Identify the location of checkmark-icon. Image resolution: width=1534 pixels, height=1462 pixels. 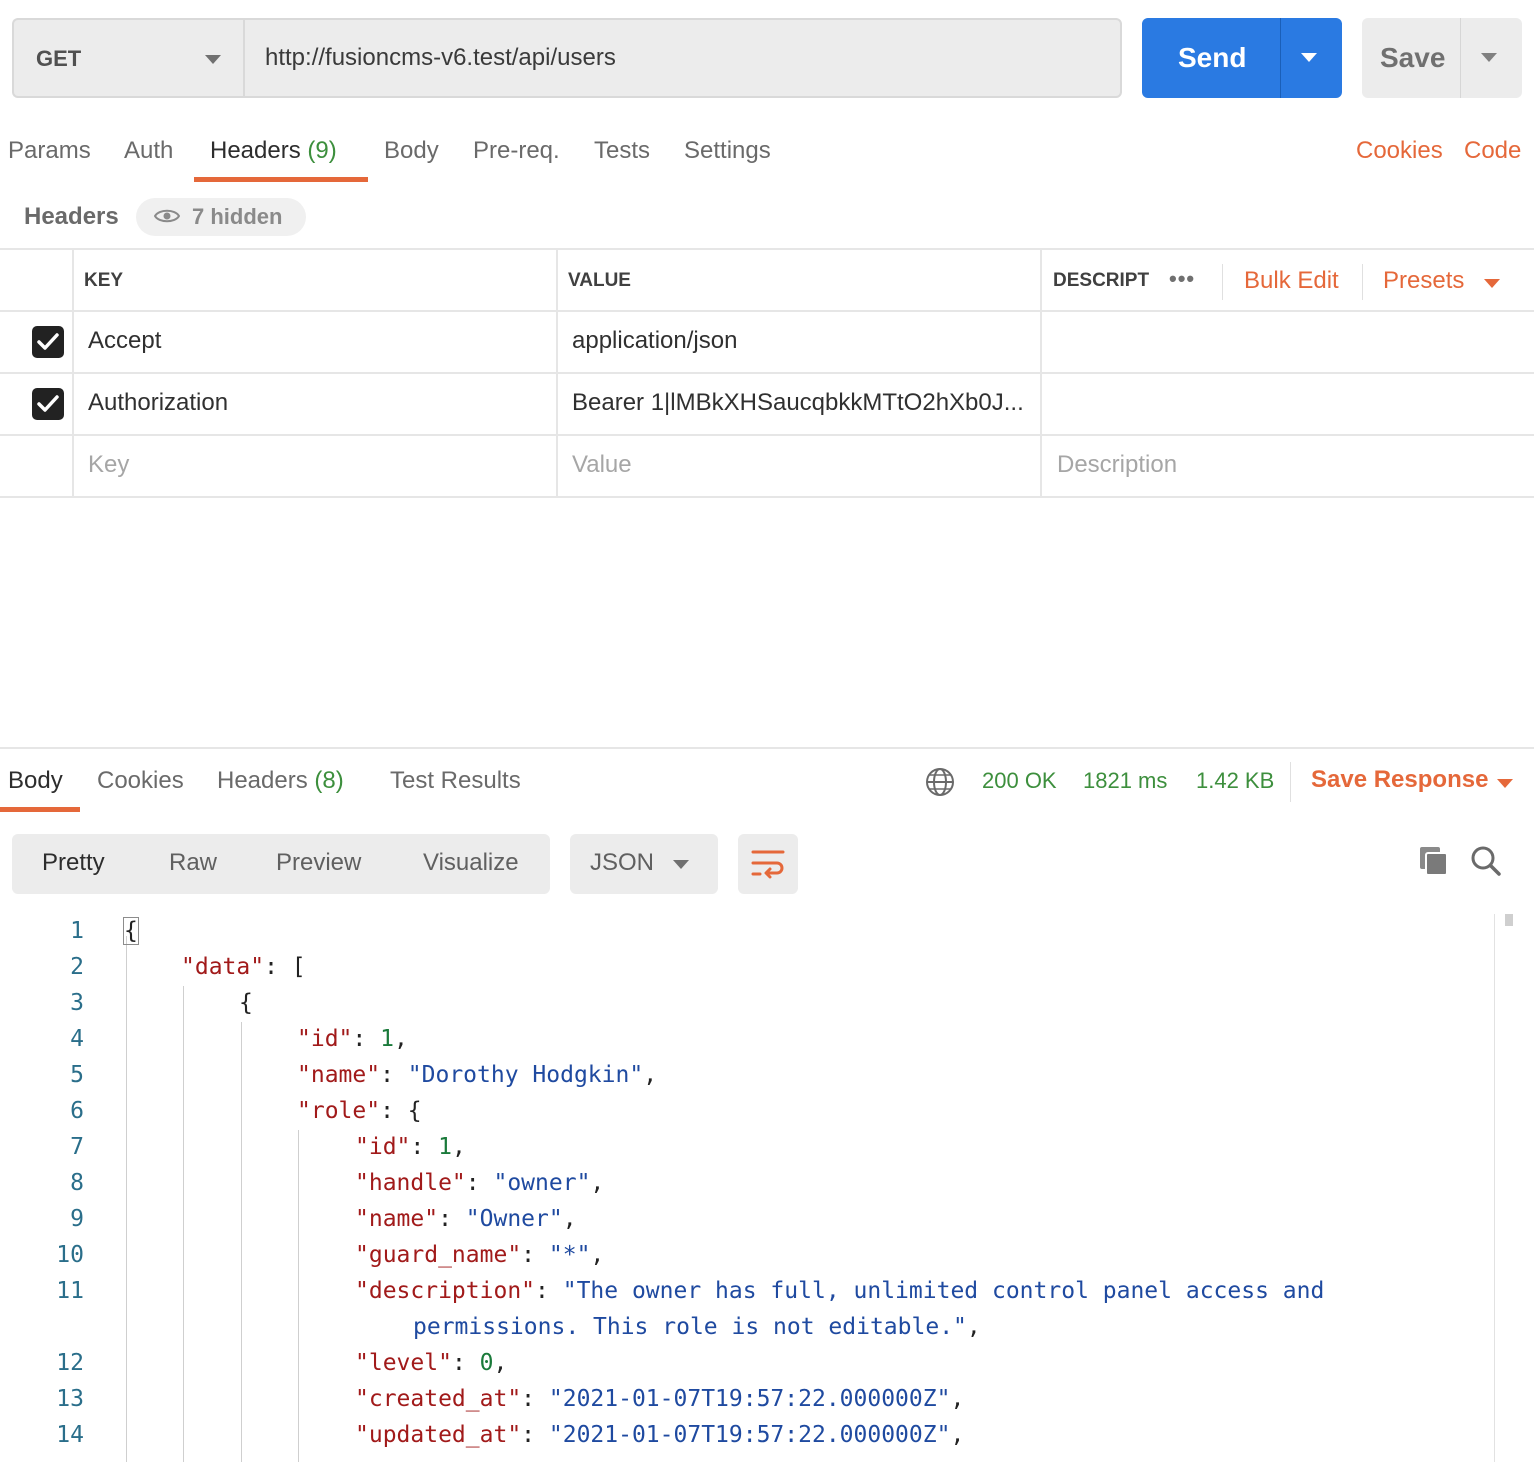
(48, 403).